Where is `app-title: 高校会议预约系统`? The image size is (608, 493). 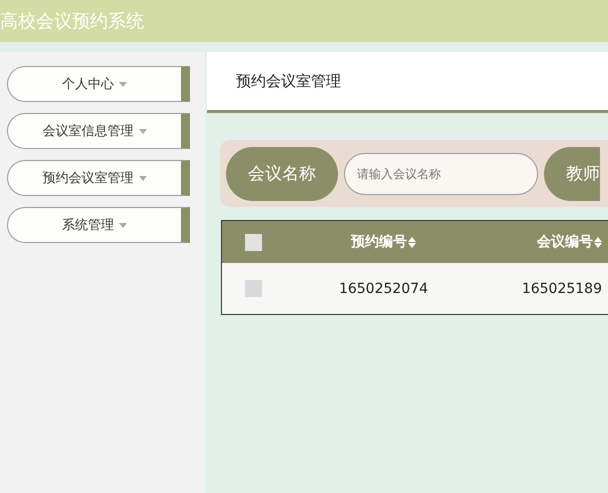 app-title: 高校会议预约系统 is located at coordinates (72, 21).